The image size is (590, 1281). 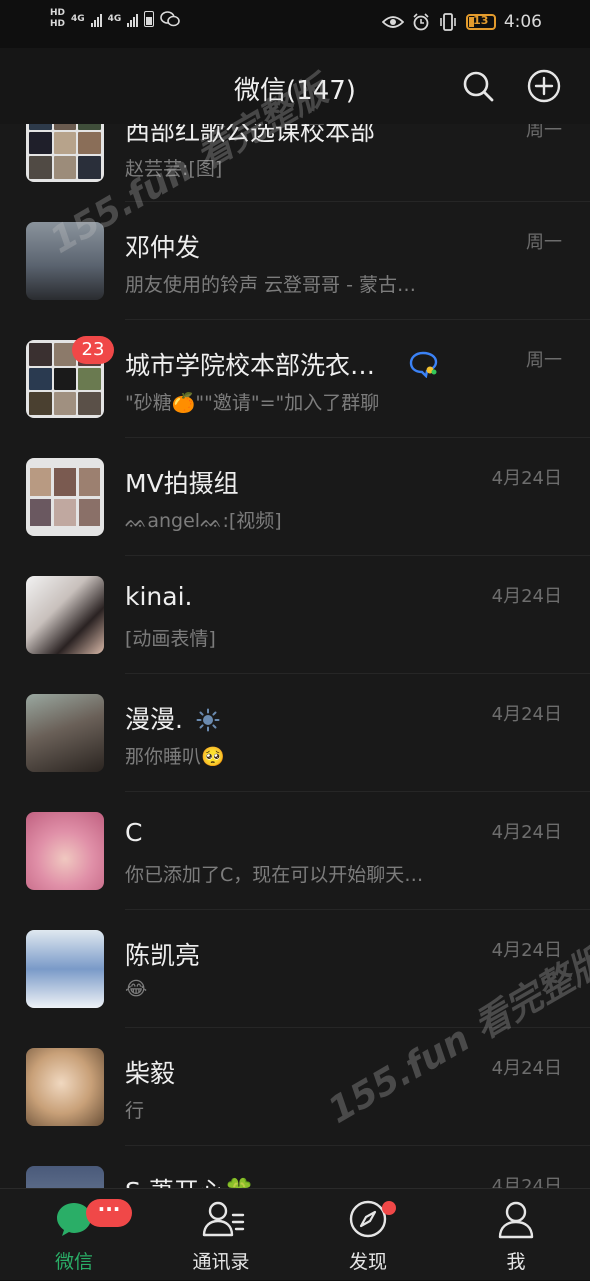 What do you see at coordinates (421, 22) in the screenshot?
I see `alarm-icon` at bounding box center [421, 22].